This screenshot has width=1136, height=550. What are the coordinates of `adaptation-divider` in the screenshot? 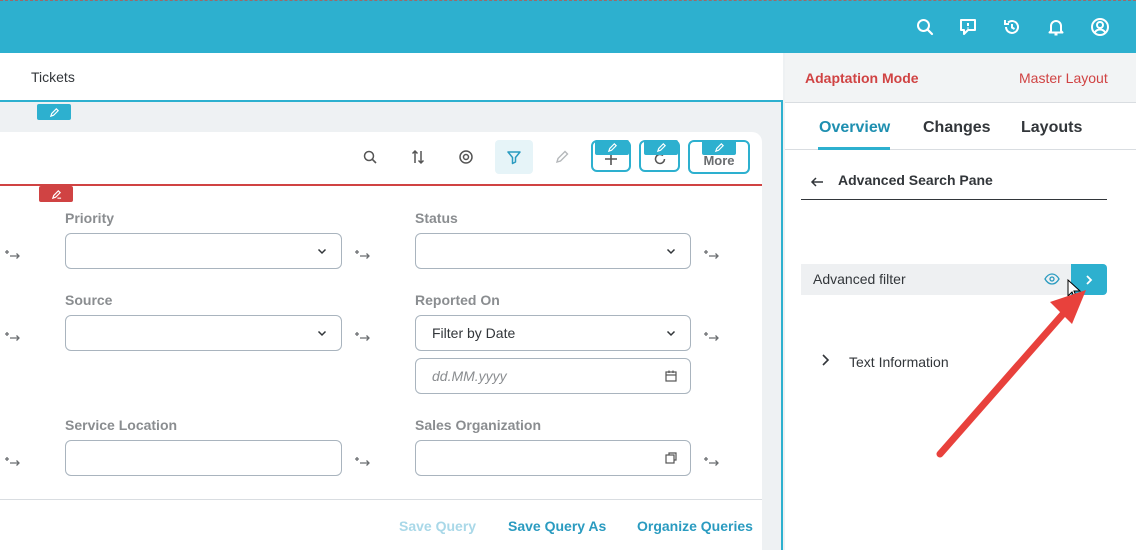 It's located at (381, 185).